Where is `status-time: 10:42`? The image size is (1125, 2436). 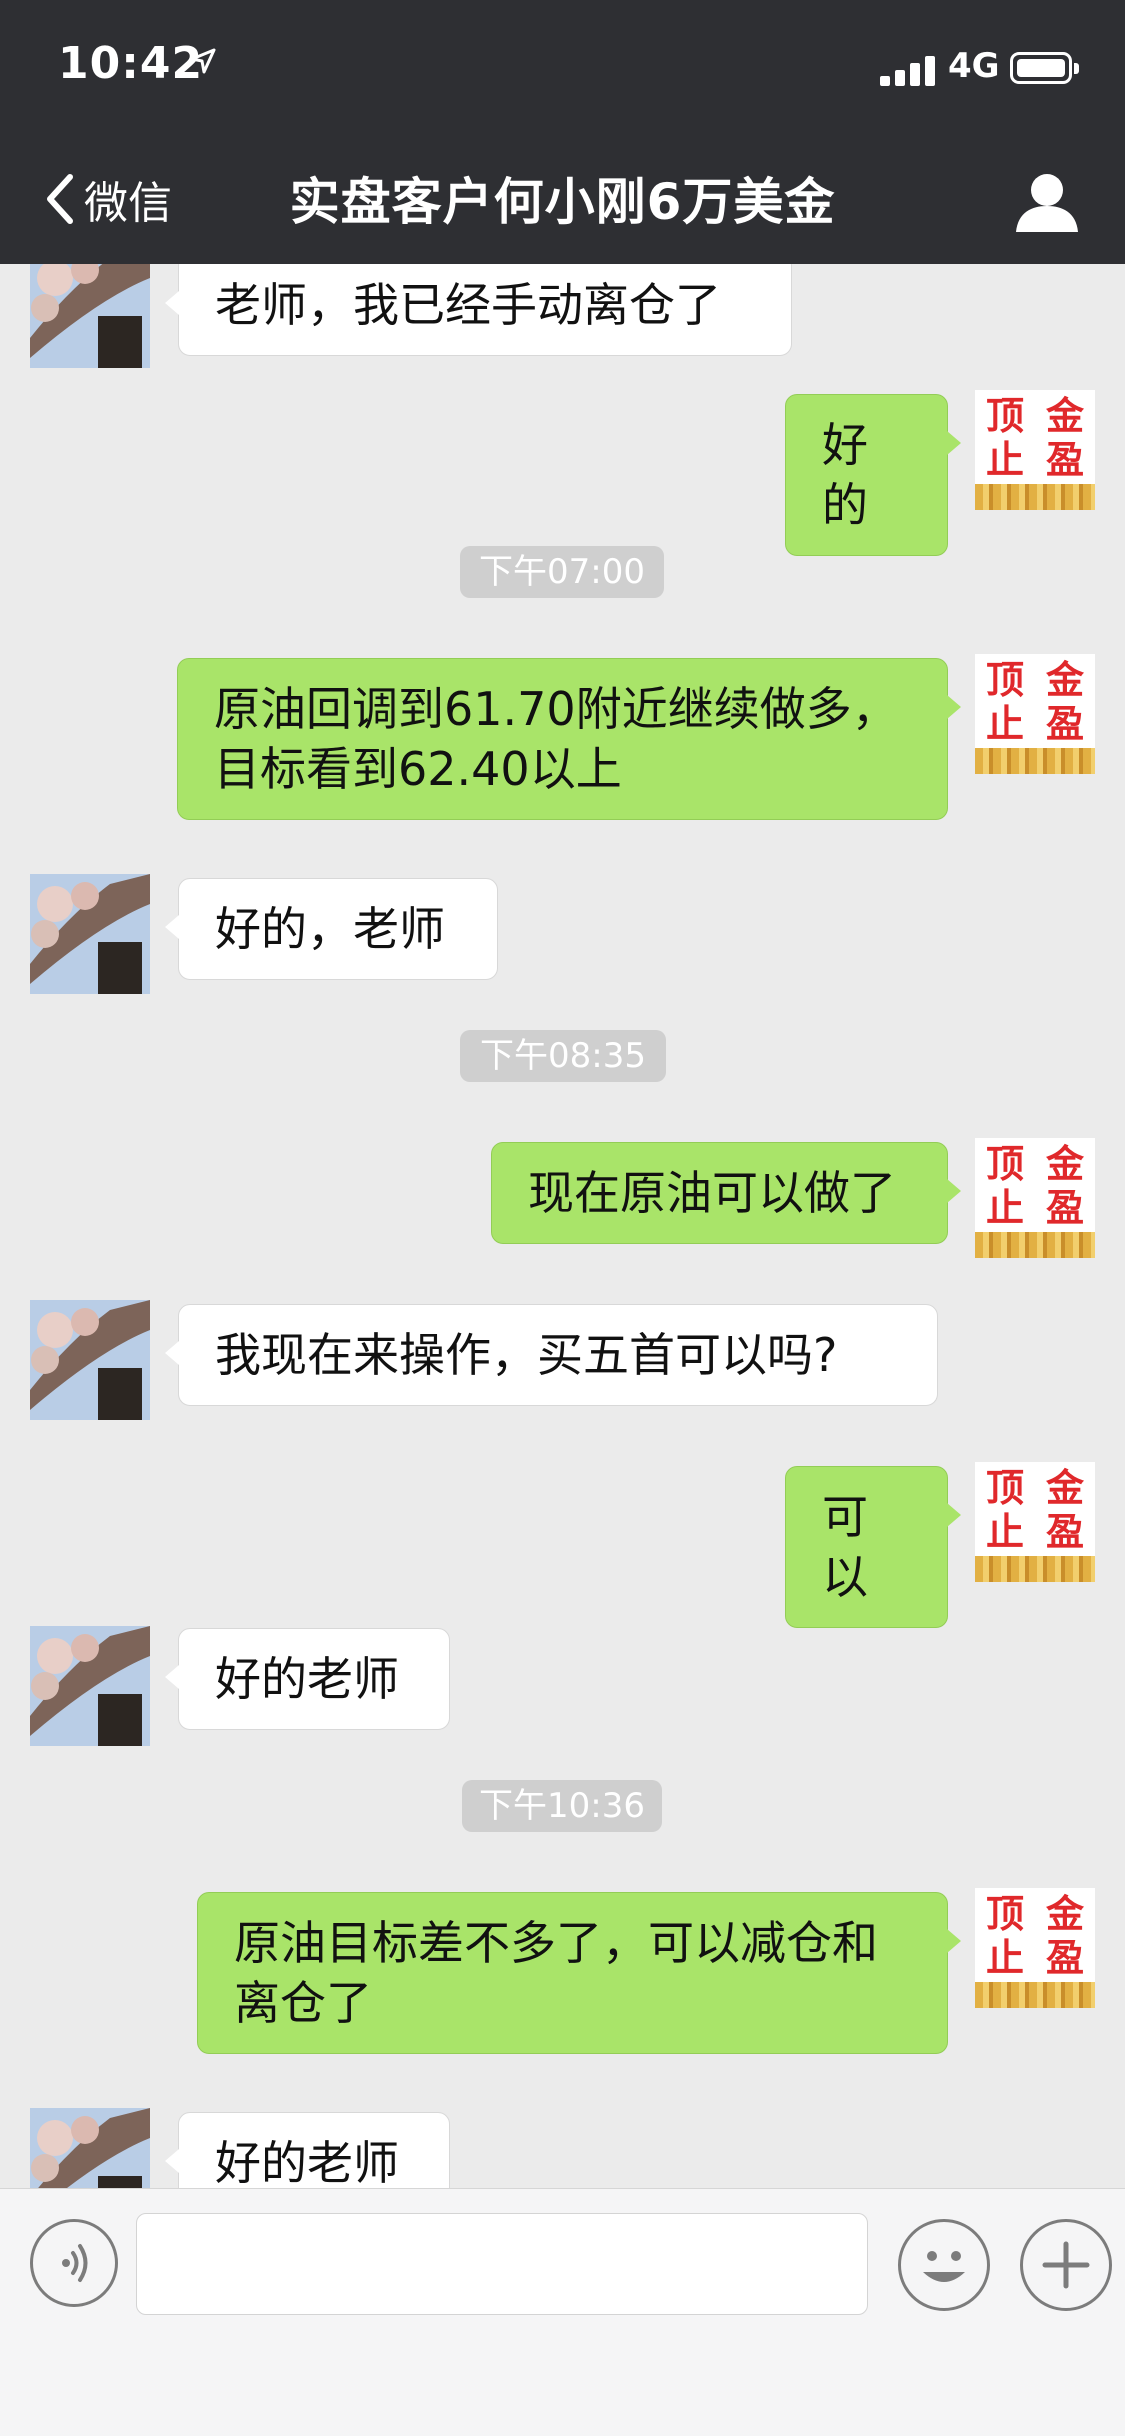 status-time: 10:42 is located at coordinates (131, 63).